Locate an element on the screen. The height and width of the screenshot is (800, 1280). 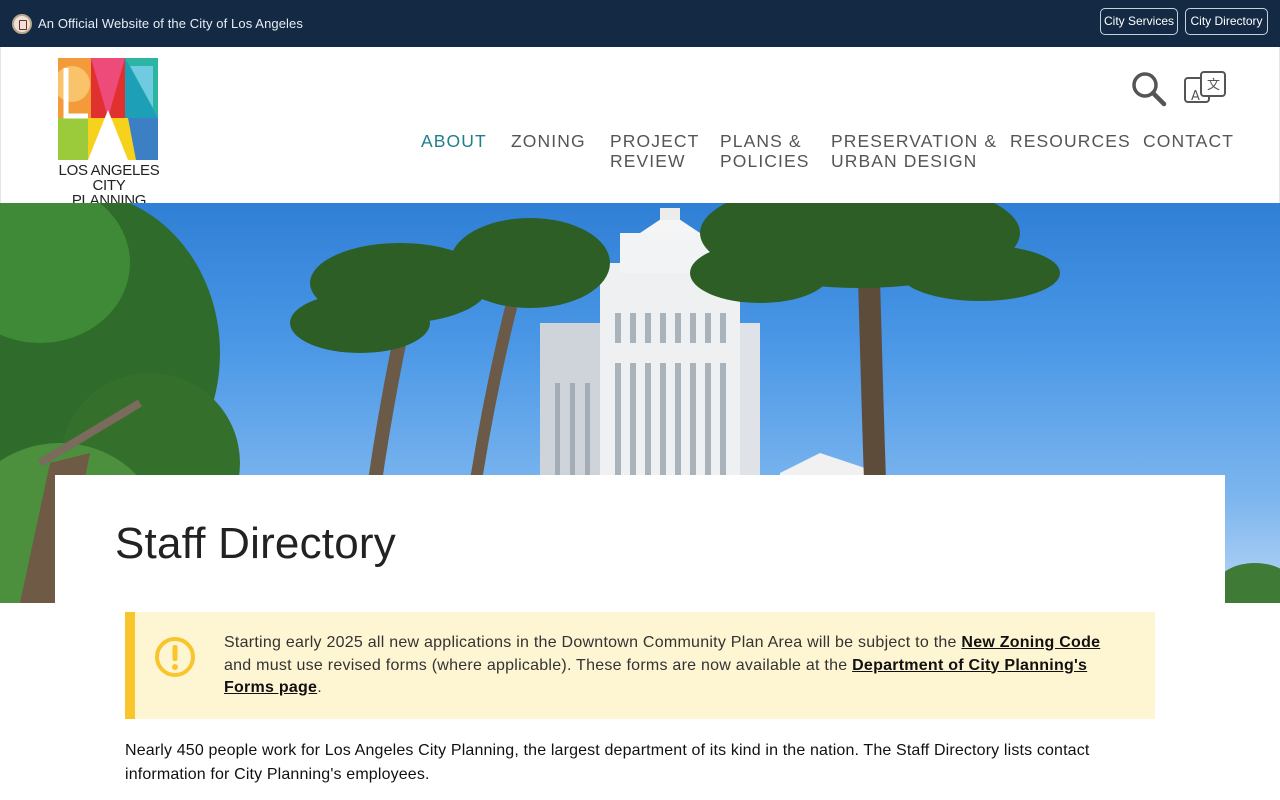
svg-text: 文 is located at coordinates (1213, 85).